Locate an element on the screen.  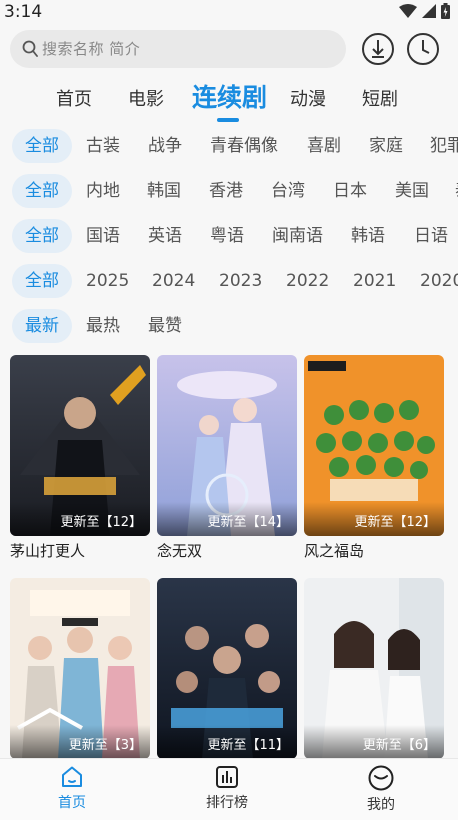
chip-region: 日本 is located at coordinates (350, 191).